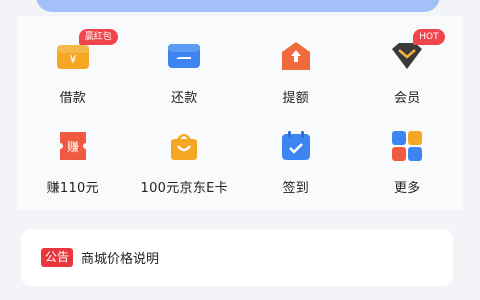  I want to click on service-borrow: ¥ 赢红包 借款, so click(73, 67).